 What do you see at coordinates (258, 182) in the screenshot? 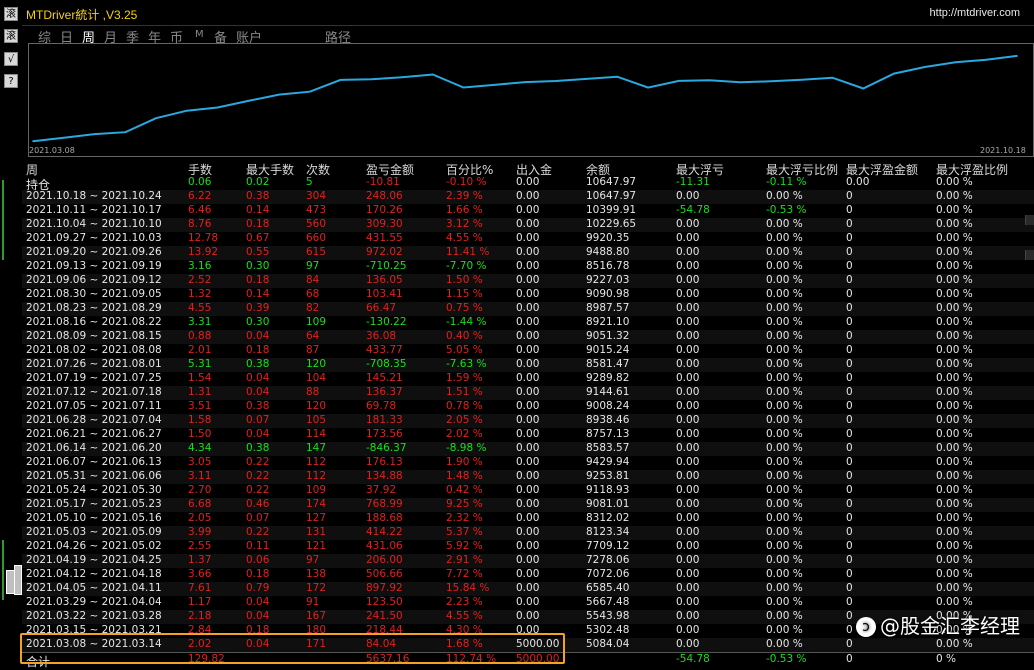
I see `max-lots-cell: 0.02` at bounding box center [258, 182].